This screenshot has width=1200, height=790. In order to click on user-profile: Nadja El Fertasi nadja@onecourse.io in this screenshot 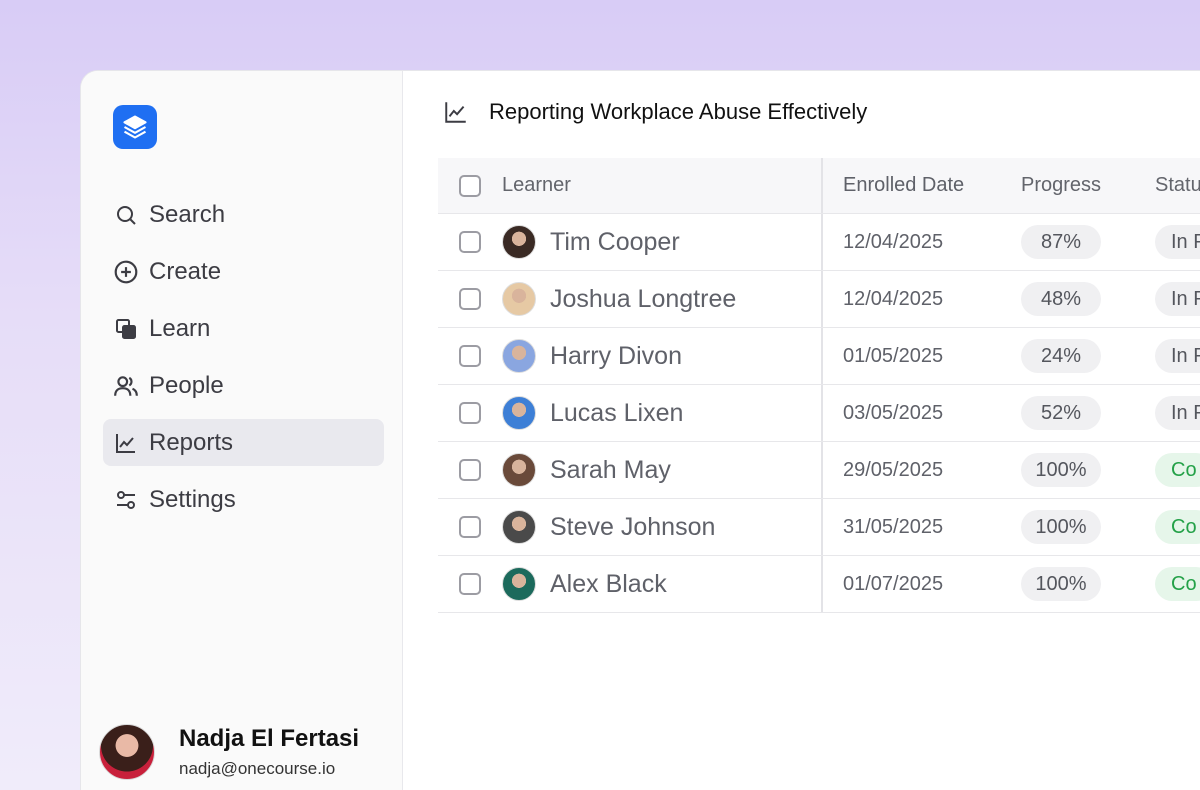, I will do `click(229, 752)`.